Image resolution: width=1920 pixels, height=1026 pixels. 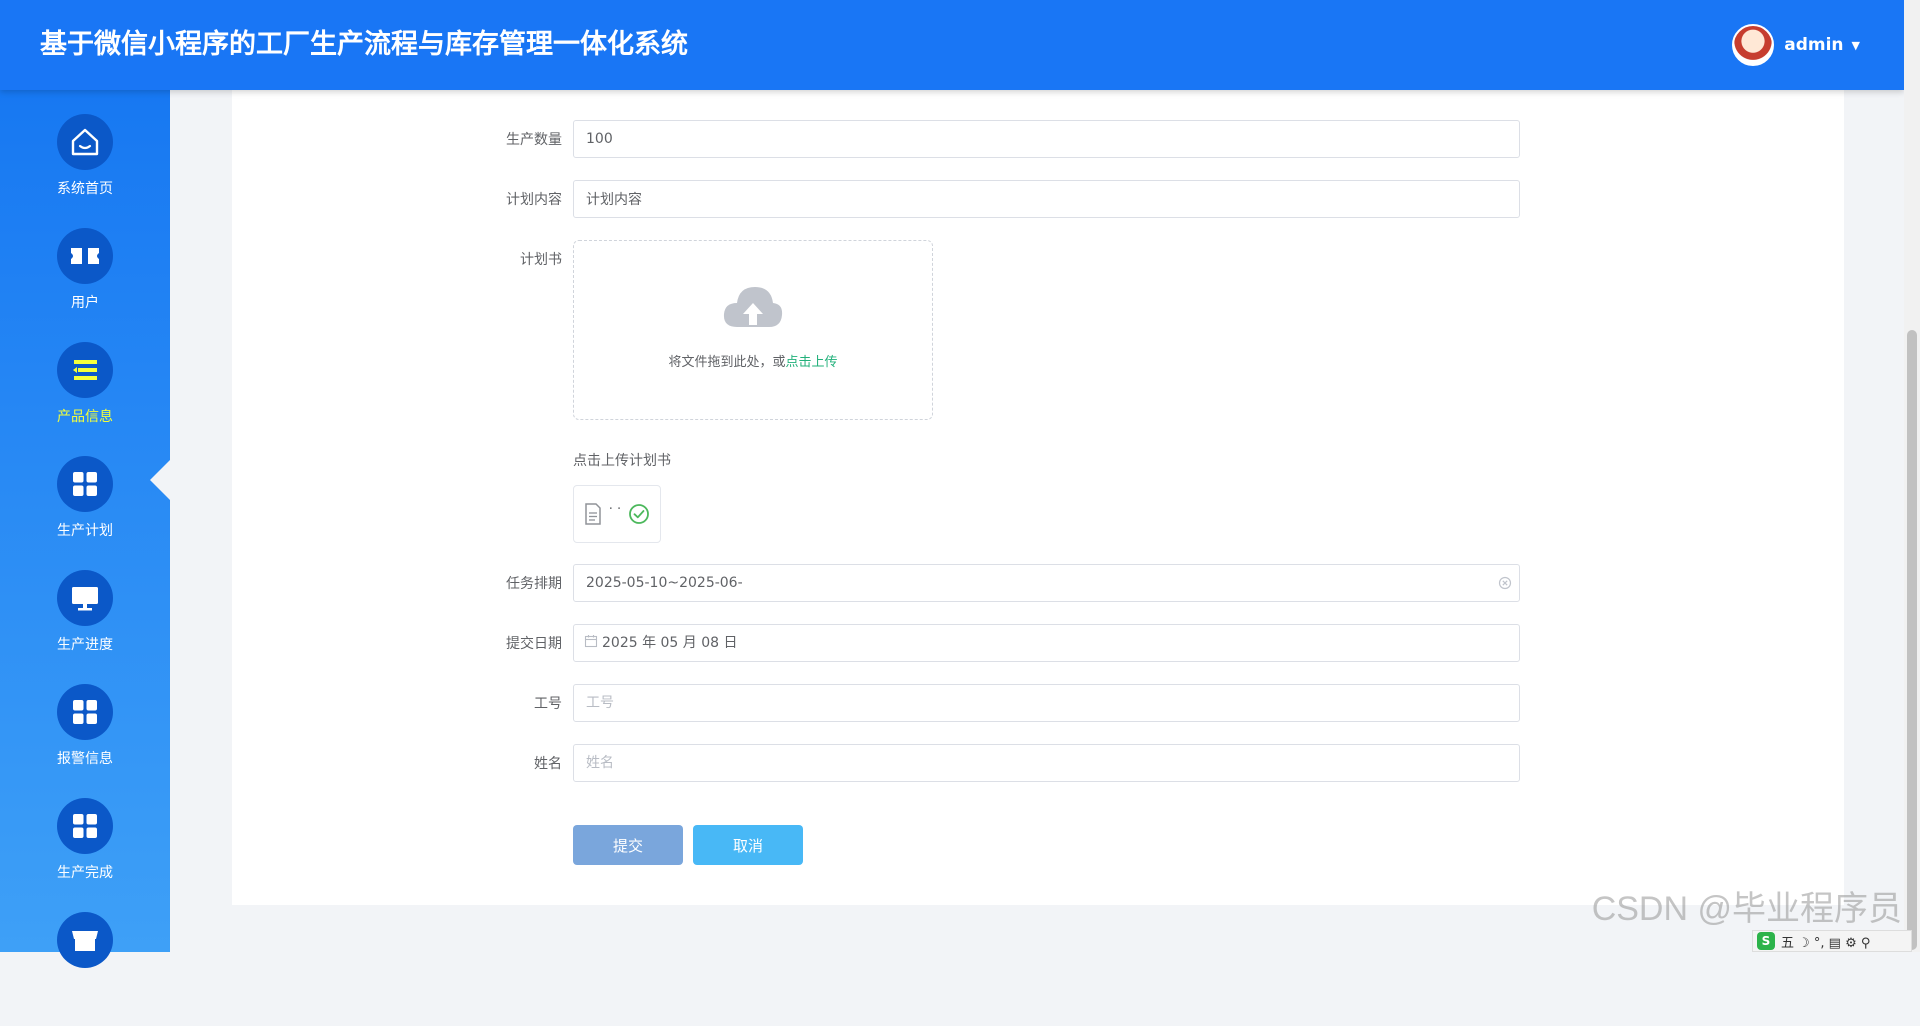 I want to click on quantity-input, so click(x=1046, y=139).